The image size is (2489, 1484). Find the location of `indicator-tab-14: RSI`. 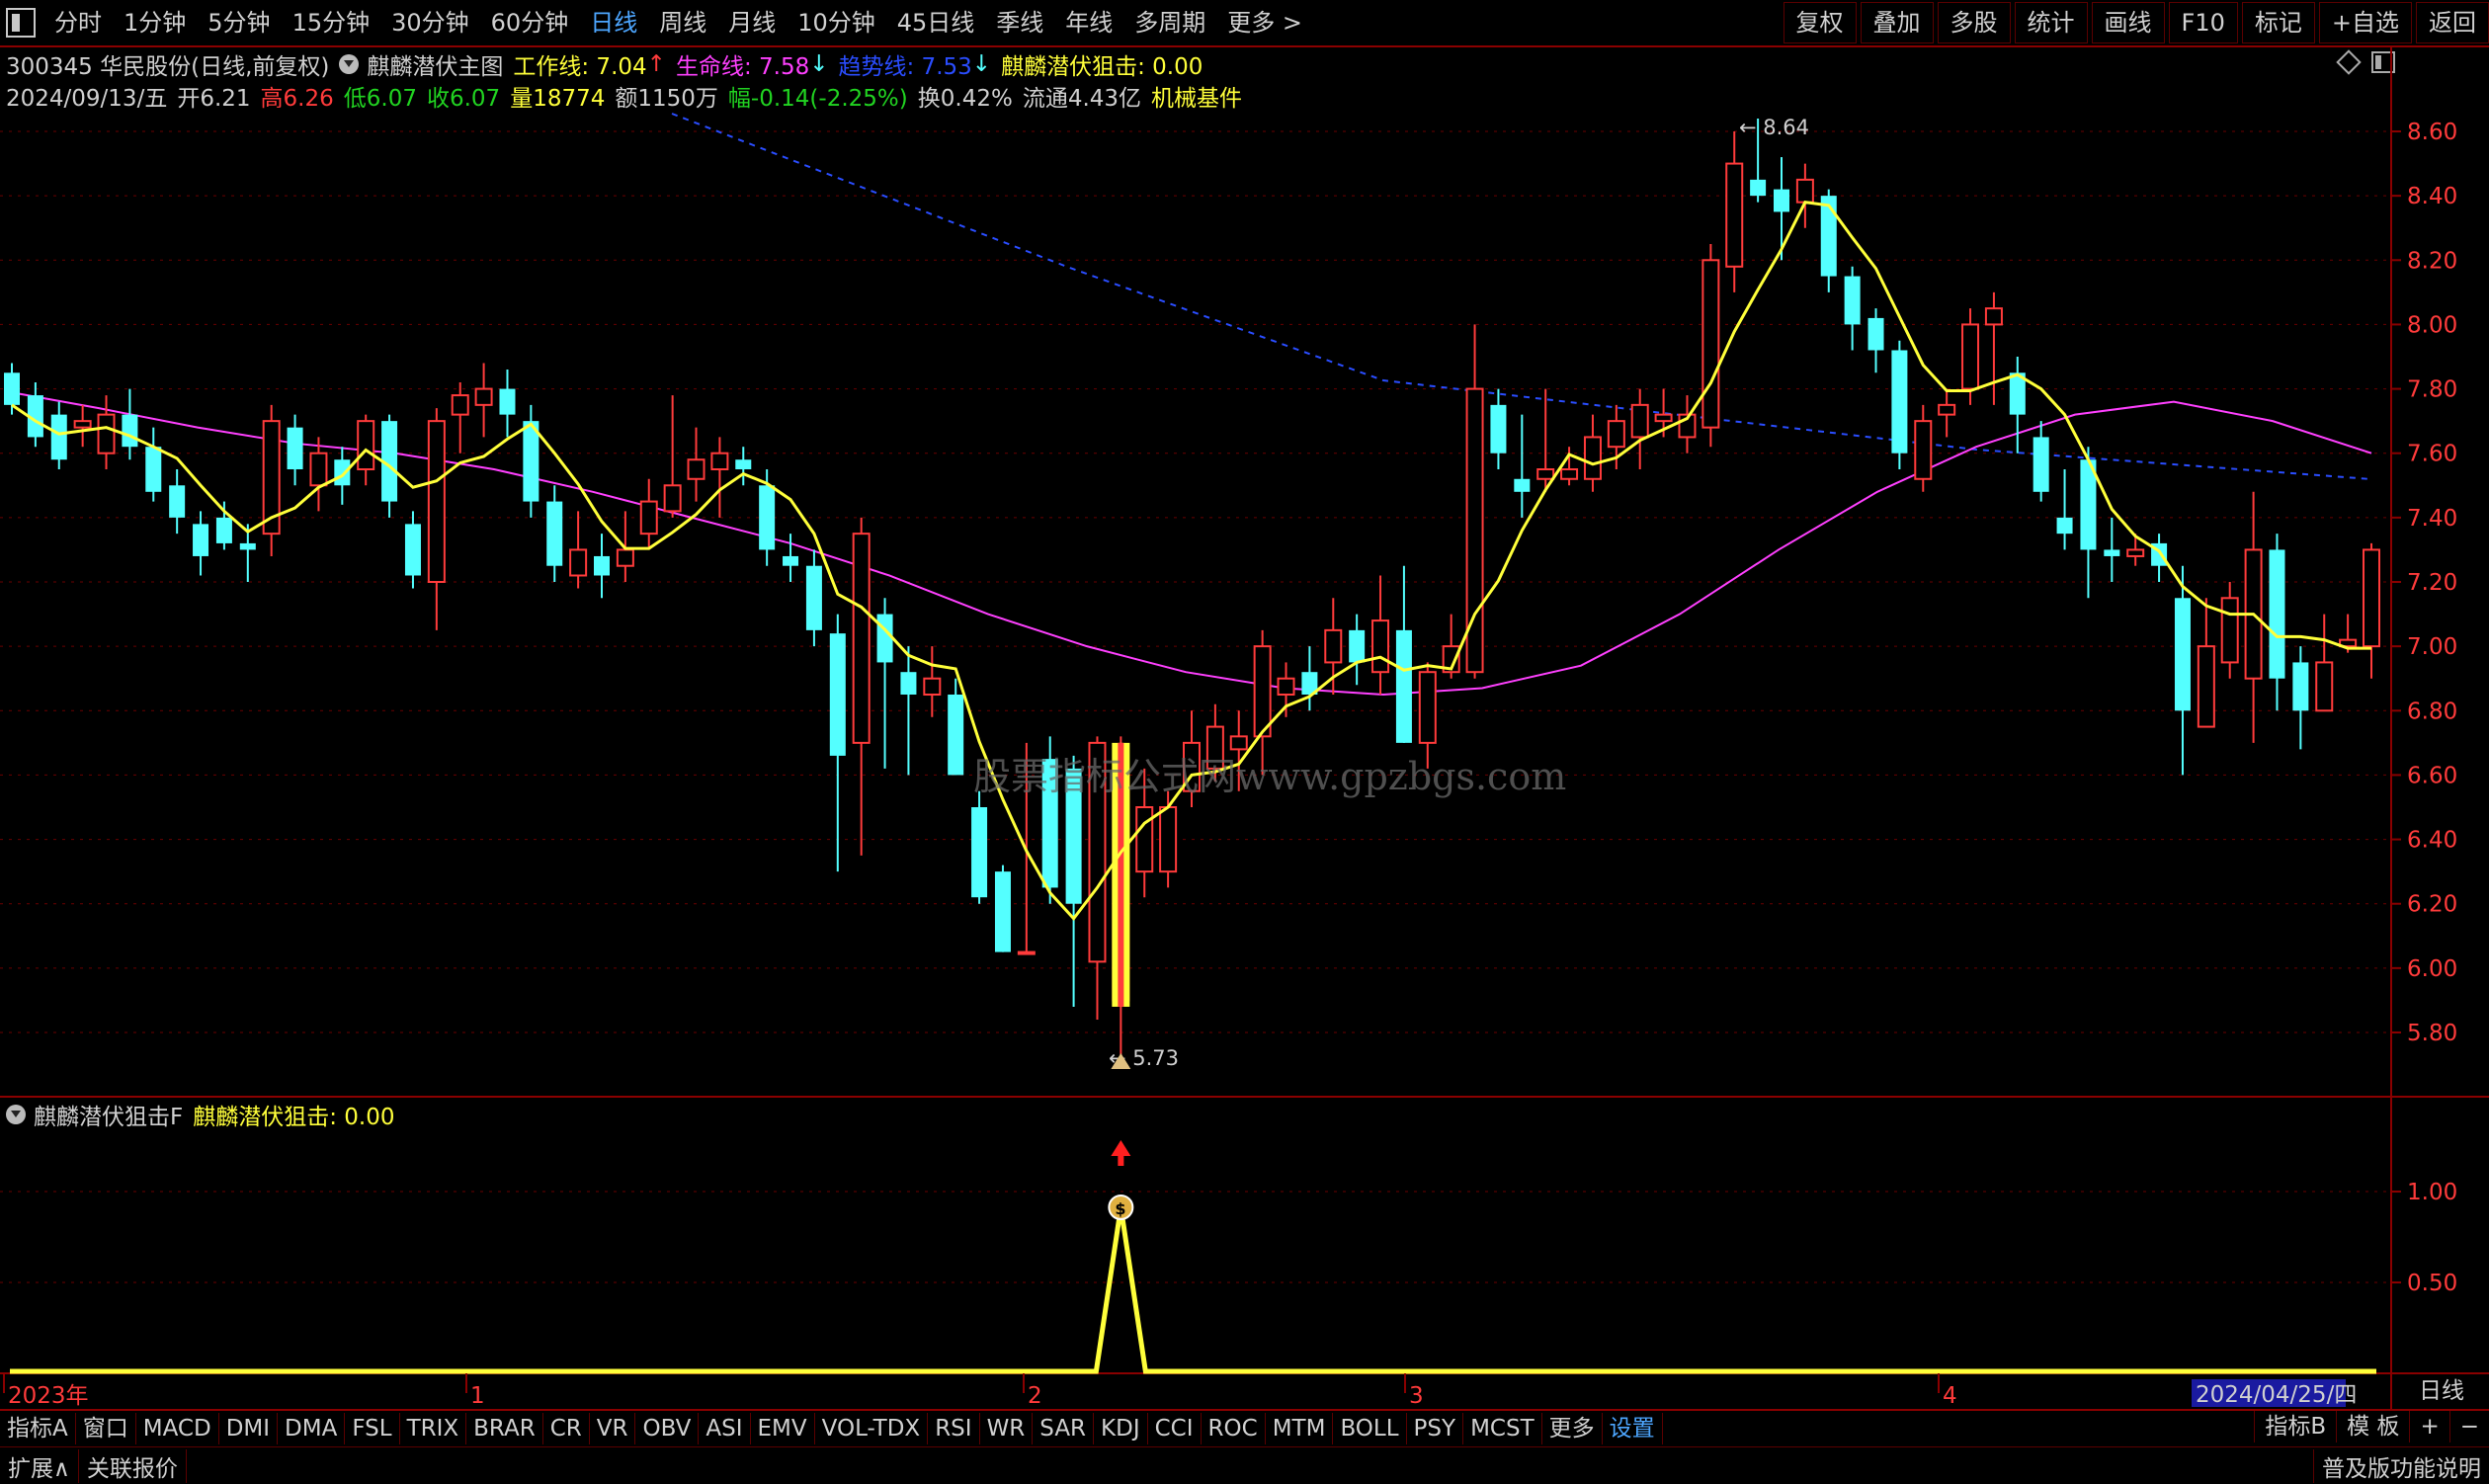

indicator-tab-14: RSI is located at coordinates (954, 1428).